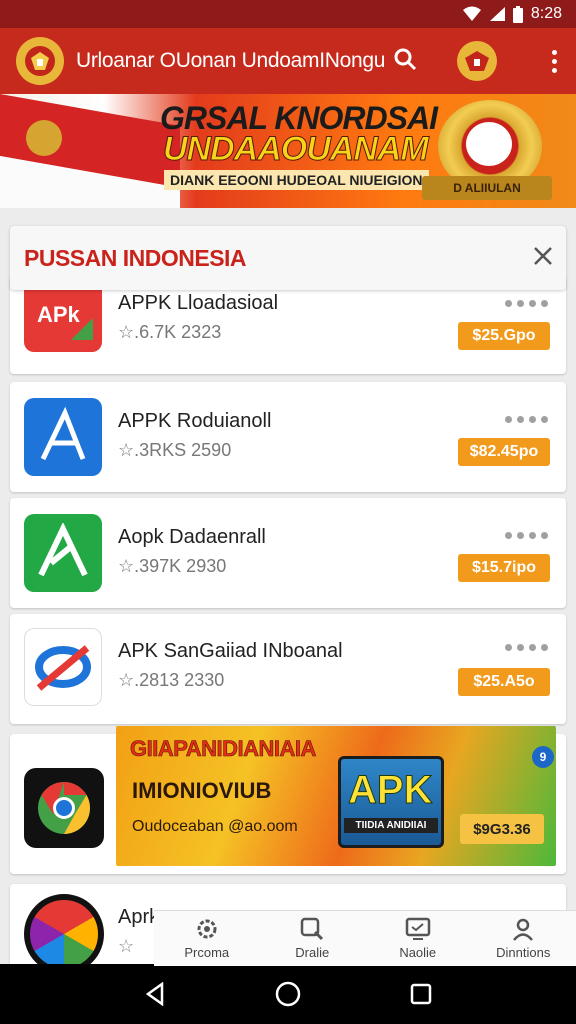 The width and height of the screenshot is (576, 1024). What do you see at coordinates (288, 258) in the screenshot?
I see `section-header: PUSSAN INDONESIA` at bounding box center [288, 258].